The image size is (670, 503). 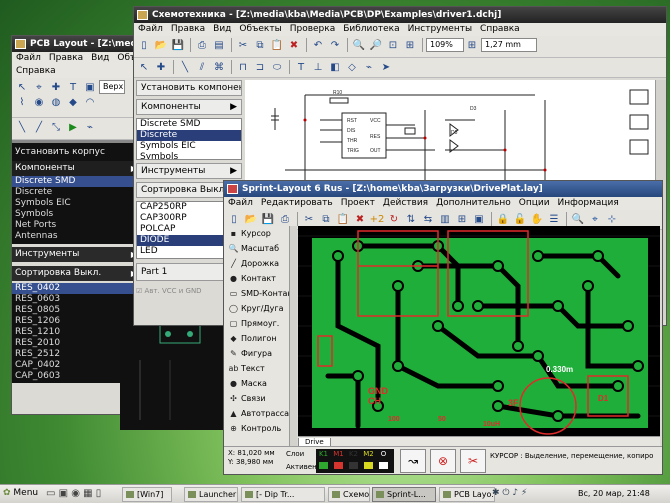 What do you see at coordinates (411, 219) in the screenshot?
I see `flip-icon: ⇅` at bounding box center [411, 219].